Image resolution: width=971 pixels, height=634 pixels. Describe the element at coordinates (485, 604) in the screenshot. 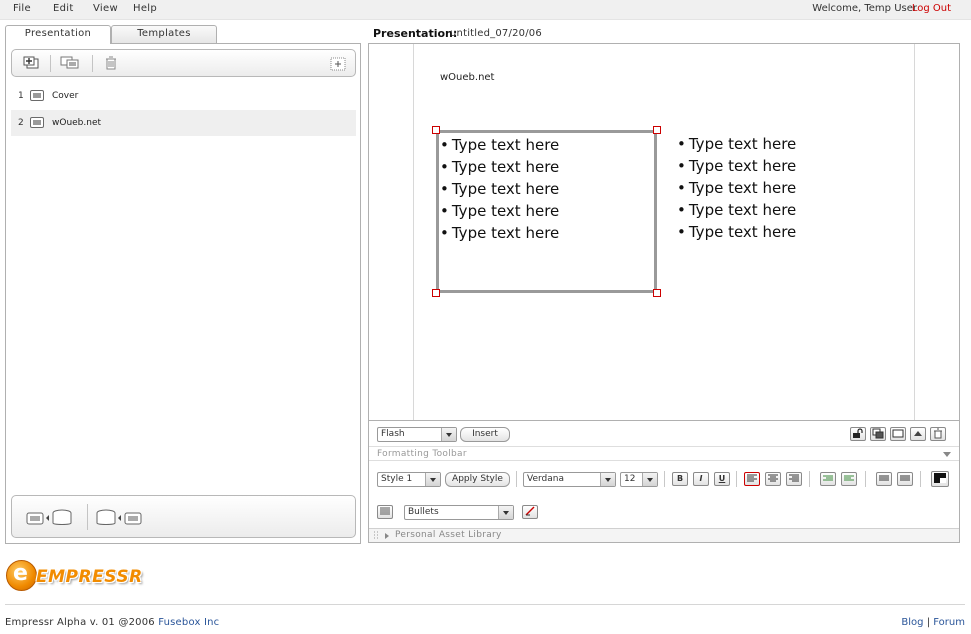

I see `footer-divider` at that location.